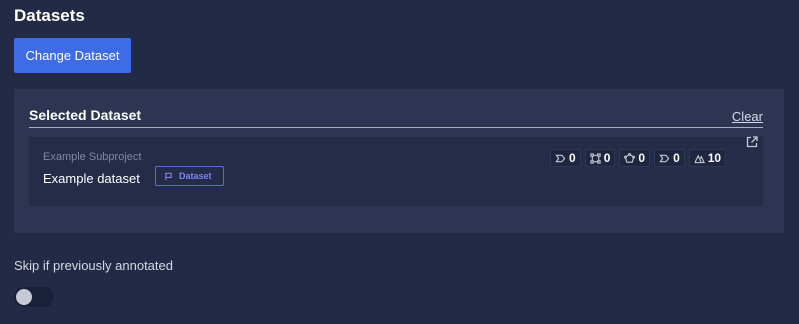 Image resolution: width=799 pixels, height=324 pixels. Describe the element at coordinates (607, 158) in the screenshot. I see `stat-bounding-box-value: 0` at that location.